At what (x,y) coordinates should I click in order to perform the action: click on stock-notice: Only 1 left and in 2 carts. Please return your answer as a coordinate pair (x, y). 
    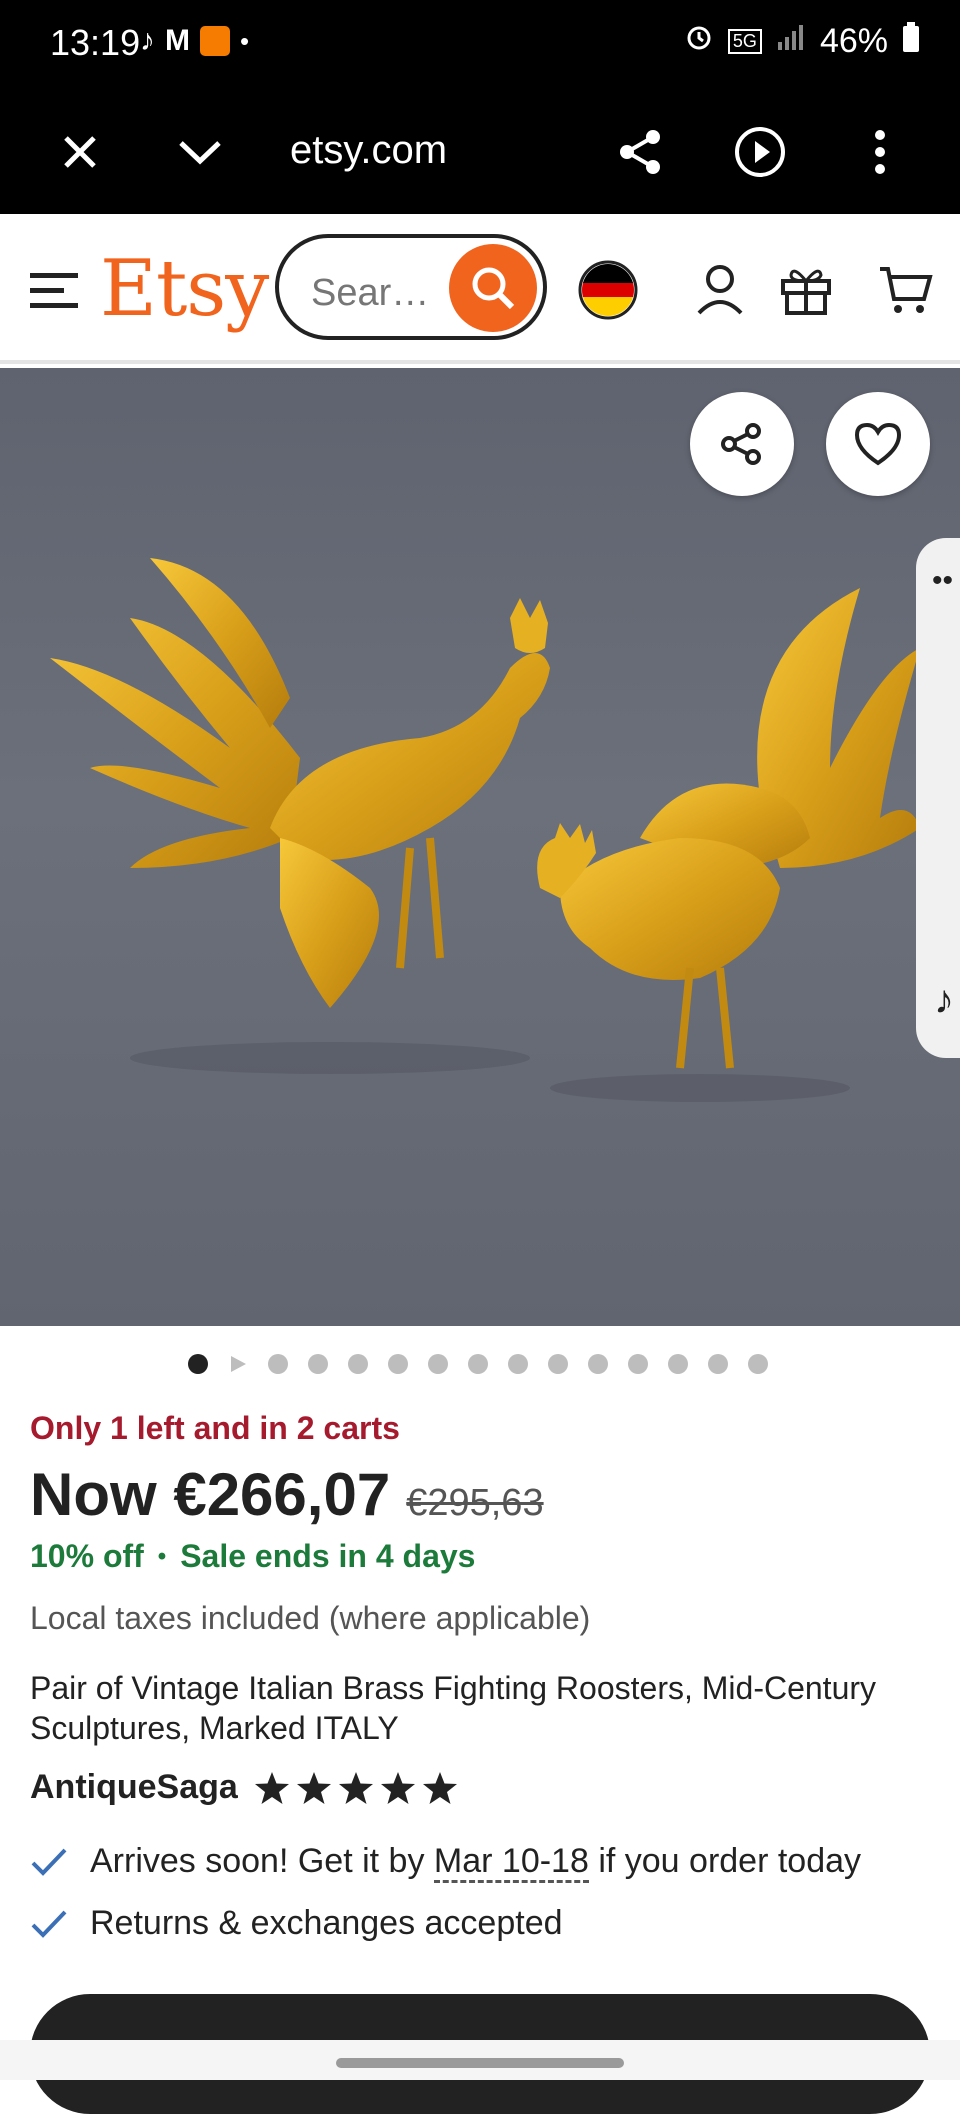
    Looking at the image, I should click on (215, 1428).